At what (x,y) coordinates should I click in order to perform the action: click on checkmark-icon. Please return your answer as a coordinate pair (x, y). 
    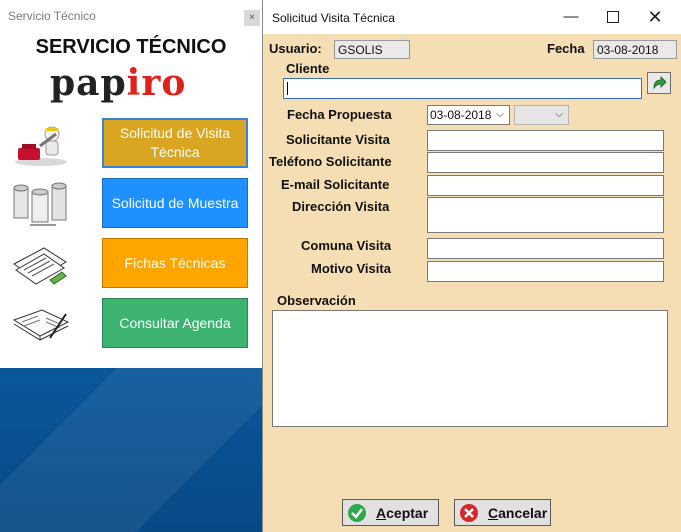
    Looking at the image, I should click on (357, 512).